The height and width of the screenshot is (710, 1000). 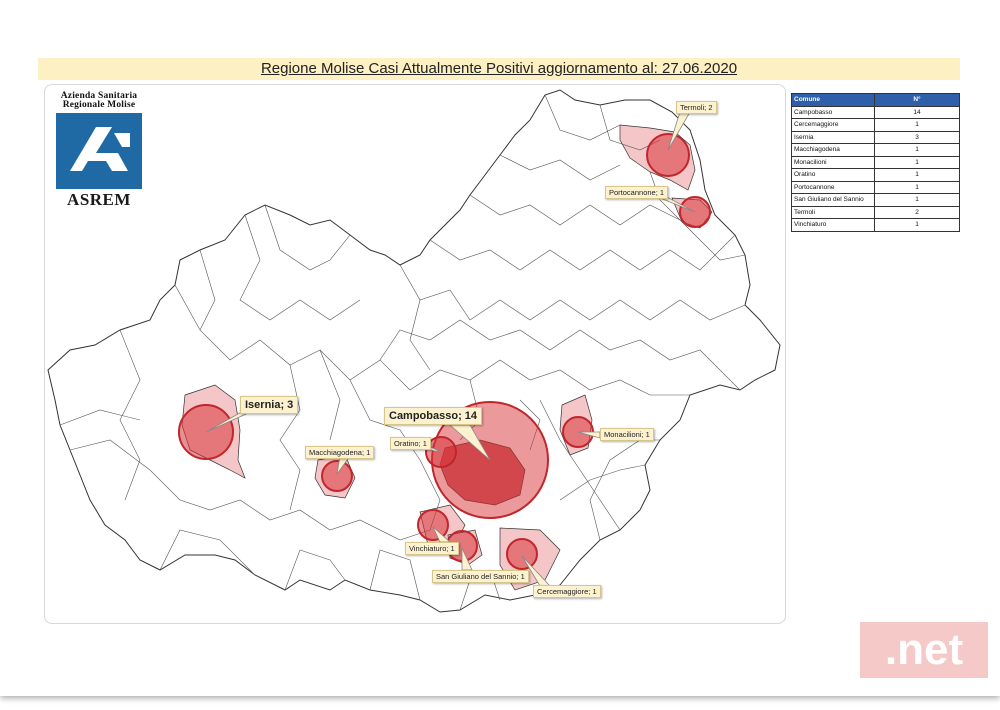 What do you see at coordinates (99, 105) in the screenshot?
I see `logo-line-2: Regionale Molise` at bounding box center [99, 105].